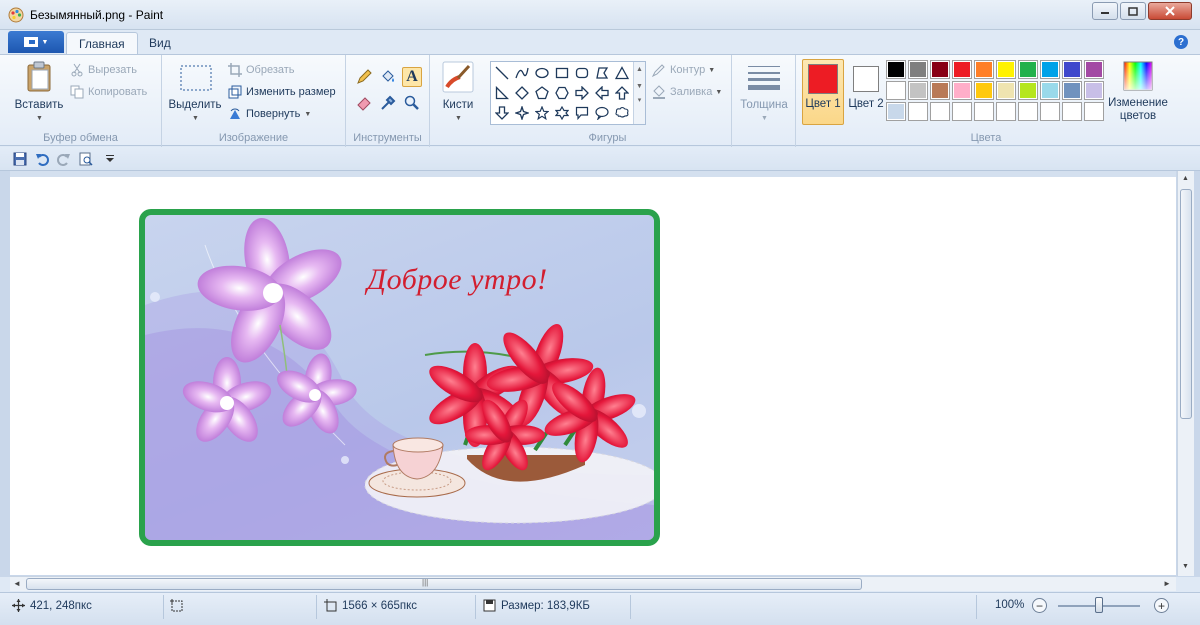  Describe the element at coordinates (1099, 605) in the screenshot. I see `zoom-slider-thumb` at that location.